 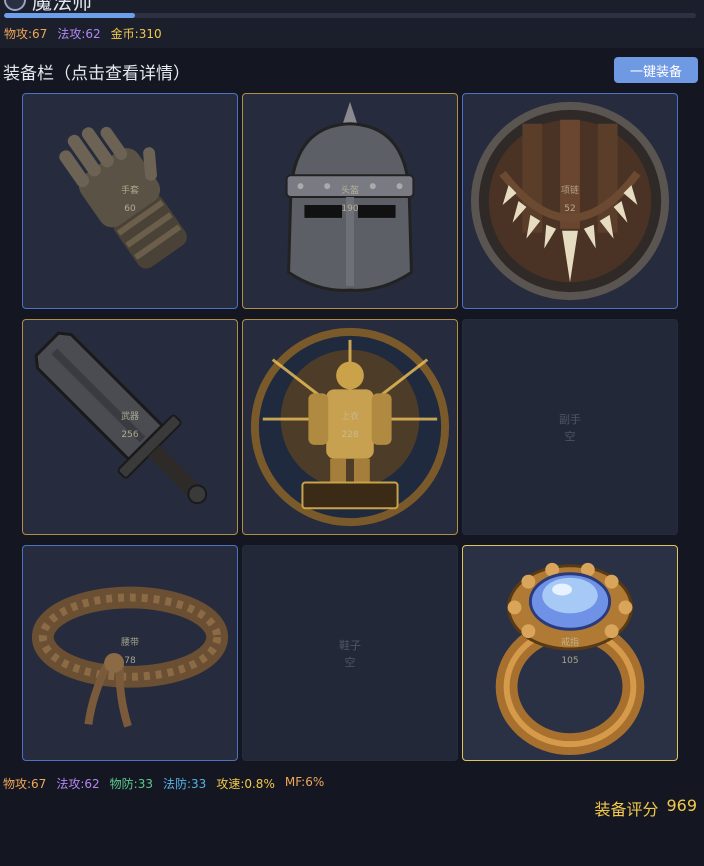 What do you see at coordinates (352, 24) in the screenshot?
I see `character-header: 魔法师 物攻:67 法攻:62 金币:310` at bounding box center [352, 24].